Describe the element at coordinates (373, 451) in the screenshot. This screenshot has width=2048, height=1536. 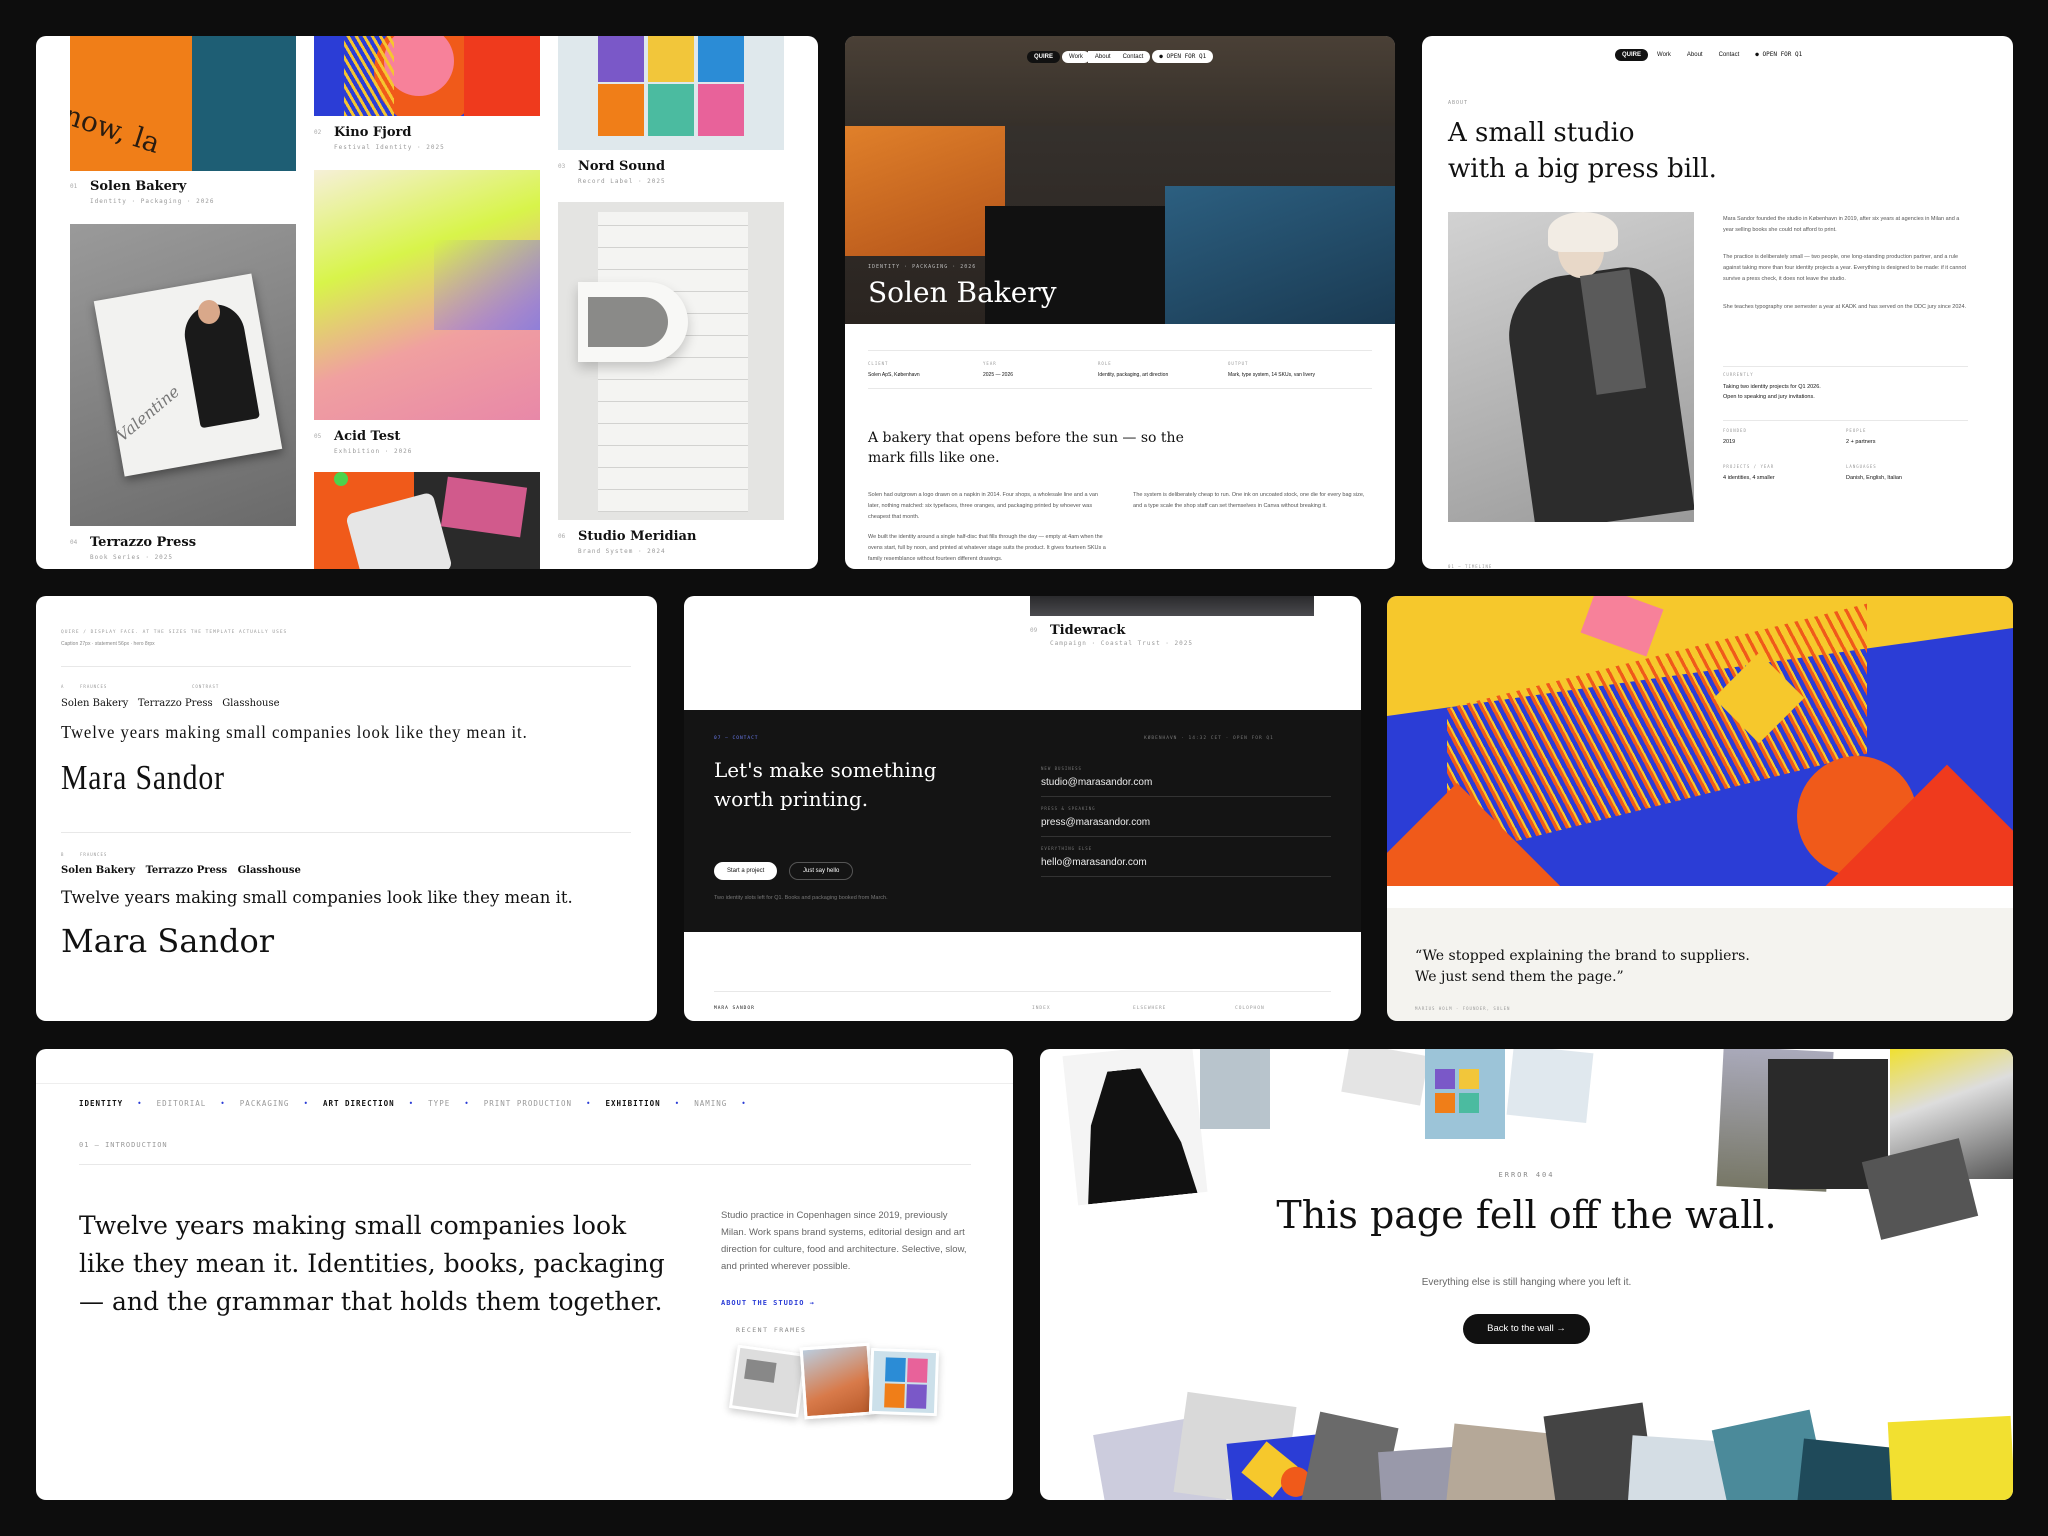
I see `project-sub: Exhibition · 2026` at that location.